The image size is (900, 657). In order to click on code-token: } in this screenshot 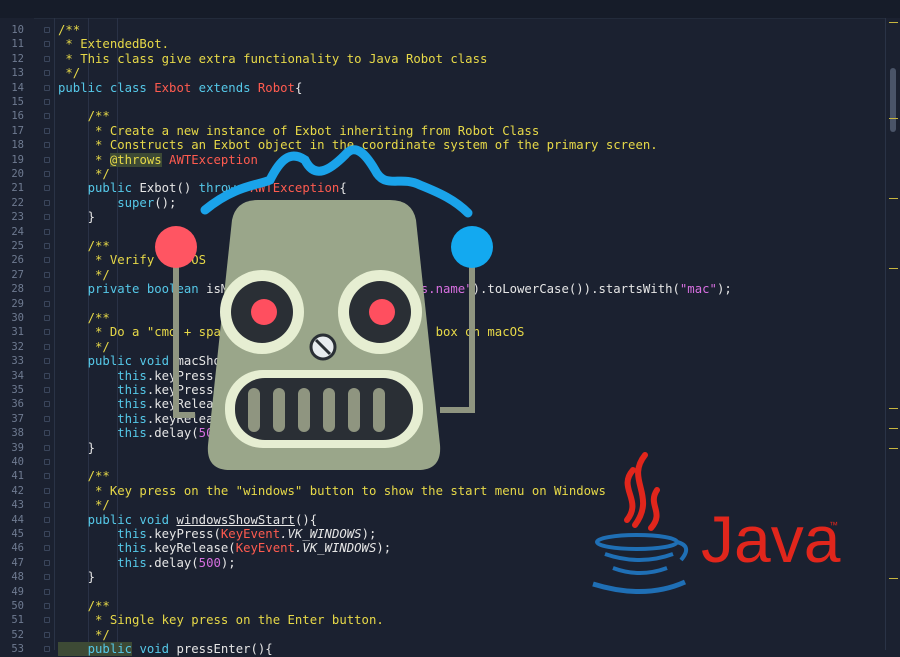, I will do `click(77, 447)`.